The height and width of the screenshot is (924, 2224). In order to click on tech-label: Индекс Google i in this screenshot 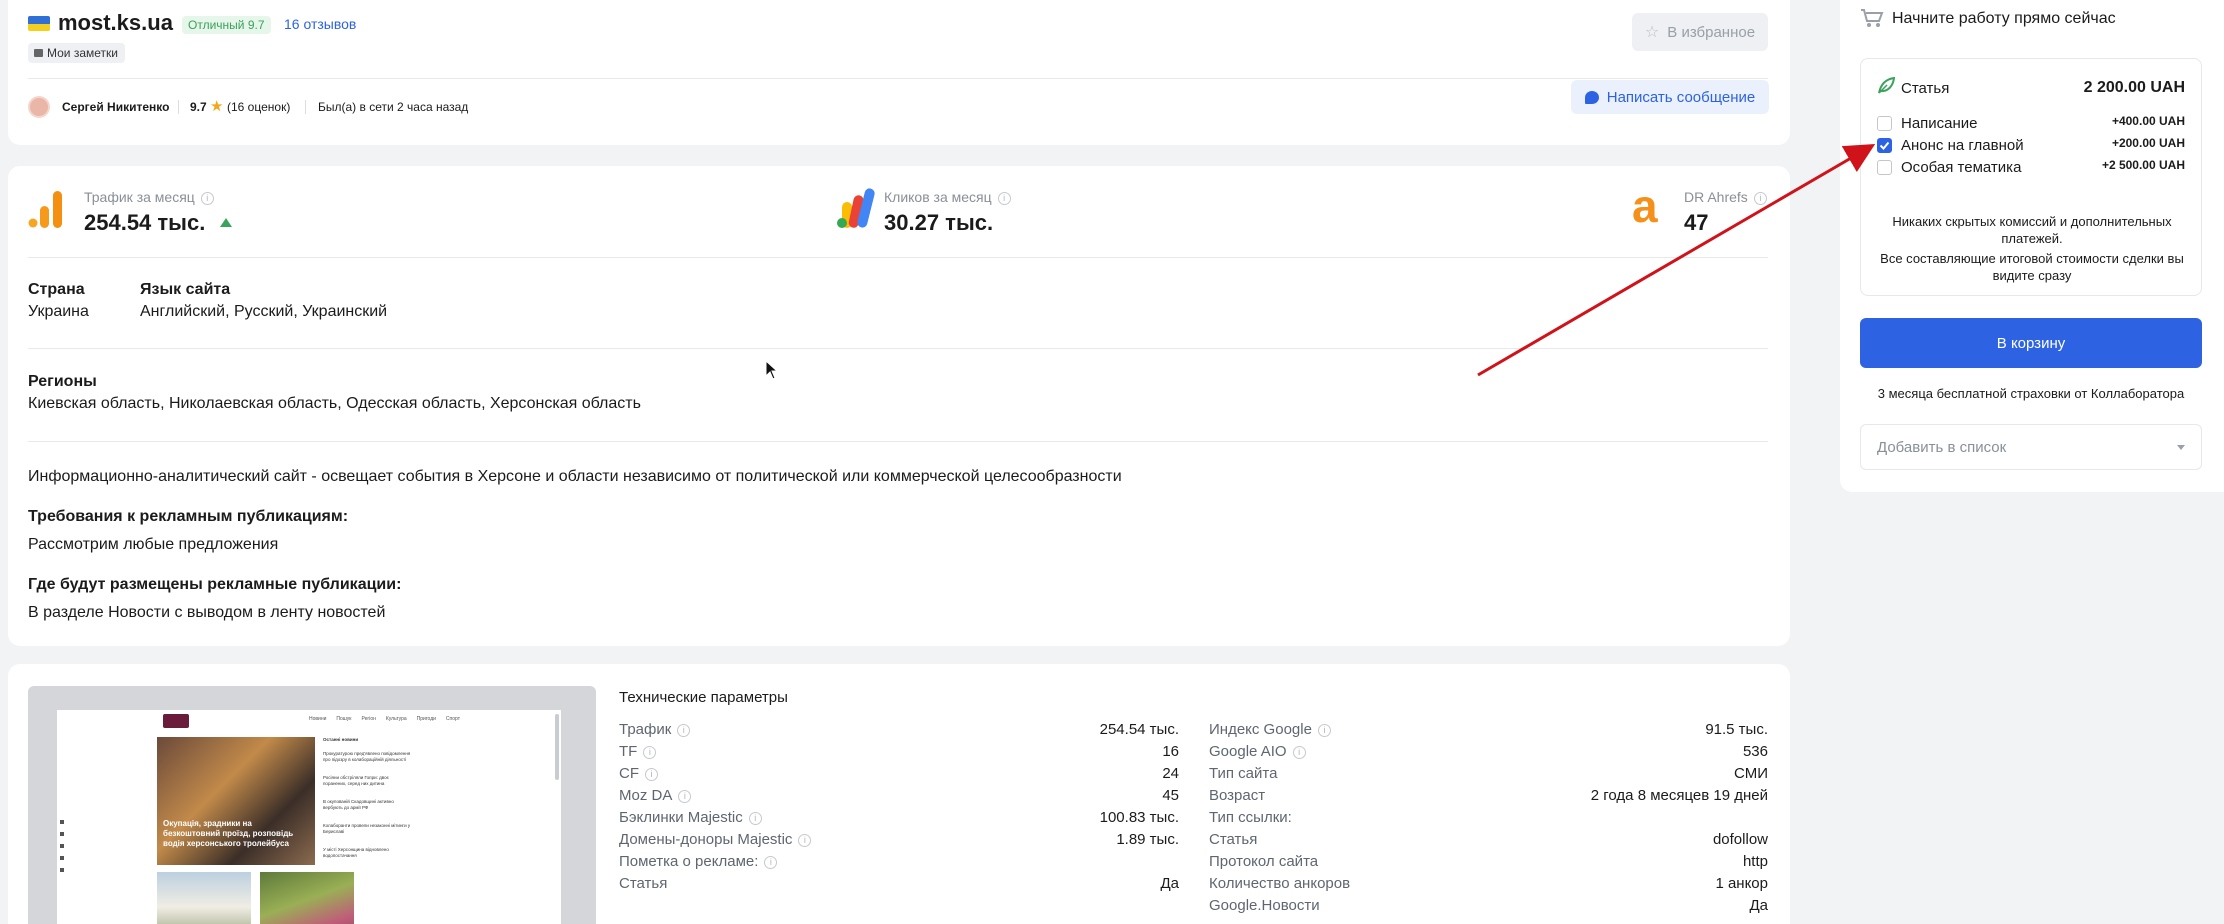, I will do `click(1270, 729)`.